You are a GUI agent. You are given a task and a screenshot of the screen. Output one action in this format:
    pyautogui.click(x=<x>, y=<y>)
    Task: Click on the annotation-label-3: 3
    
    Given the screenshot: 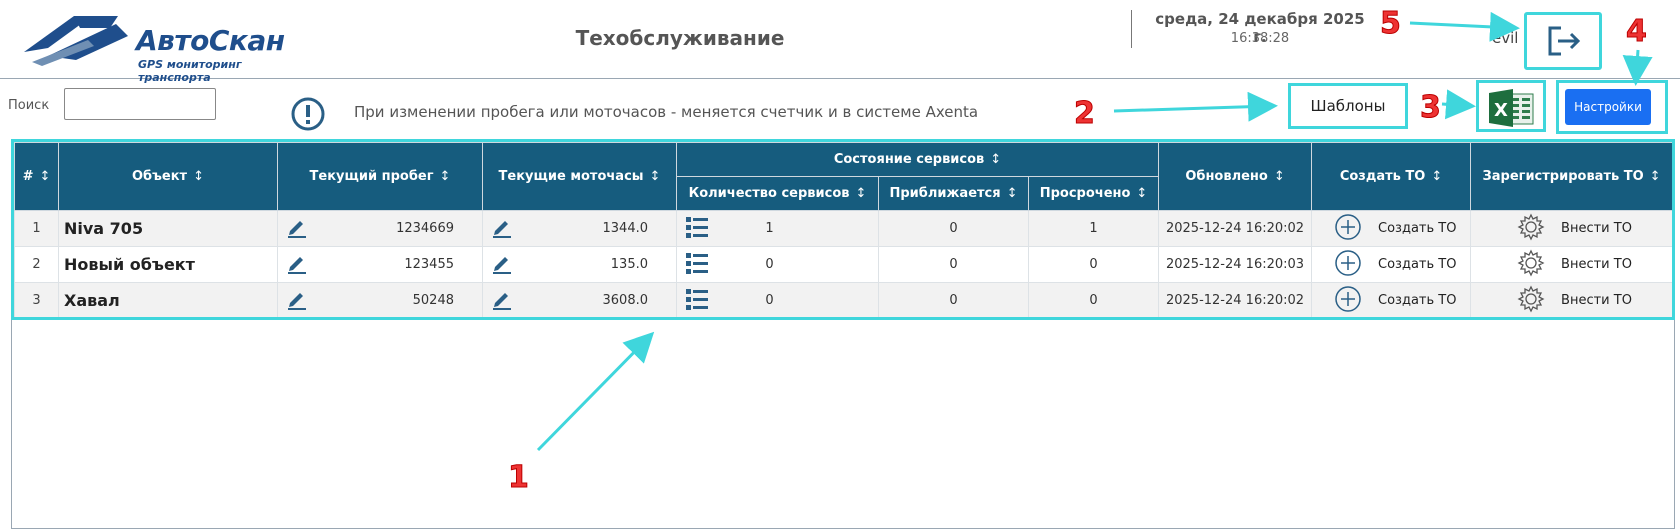 What is the action you would take?
    pyautogui.click(x=1431, y=108)
    